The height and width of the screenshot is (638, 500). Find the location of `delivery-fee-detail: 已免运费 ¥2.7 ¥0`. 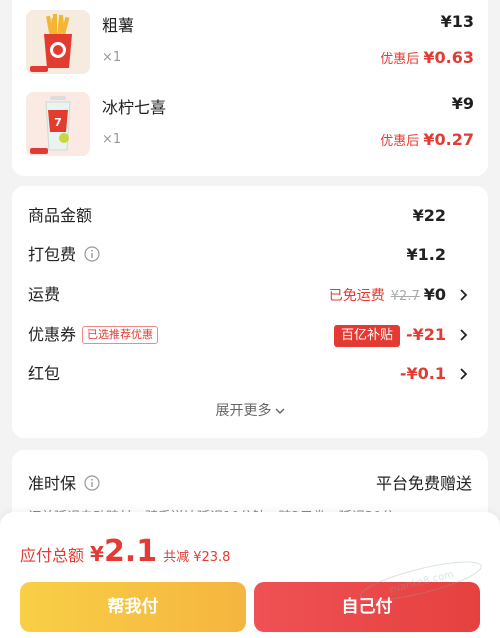

delivery-fee-detail: 已免运费 ¥2.7 ¥0 is located at coordinates (387, 296).